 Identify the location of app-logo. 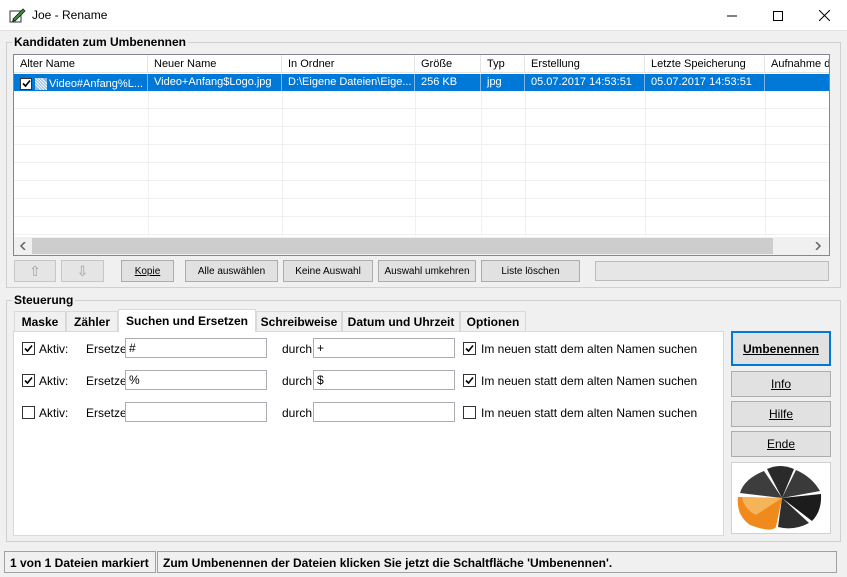
(781, 498).